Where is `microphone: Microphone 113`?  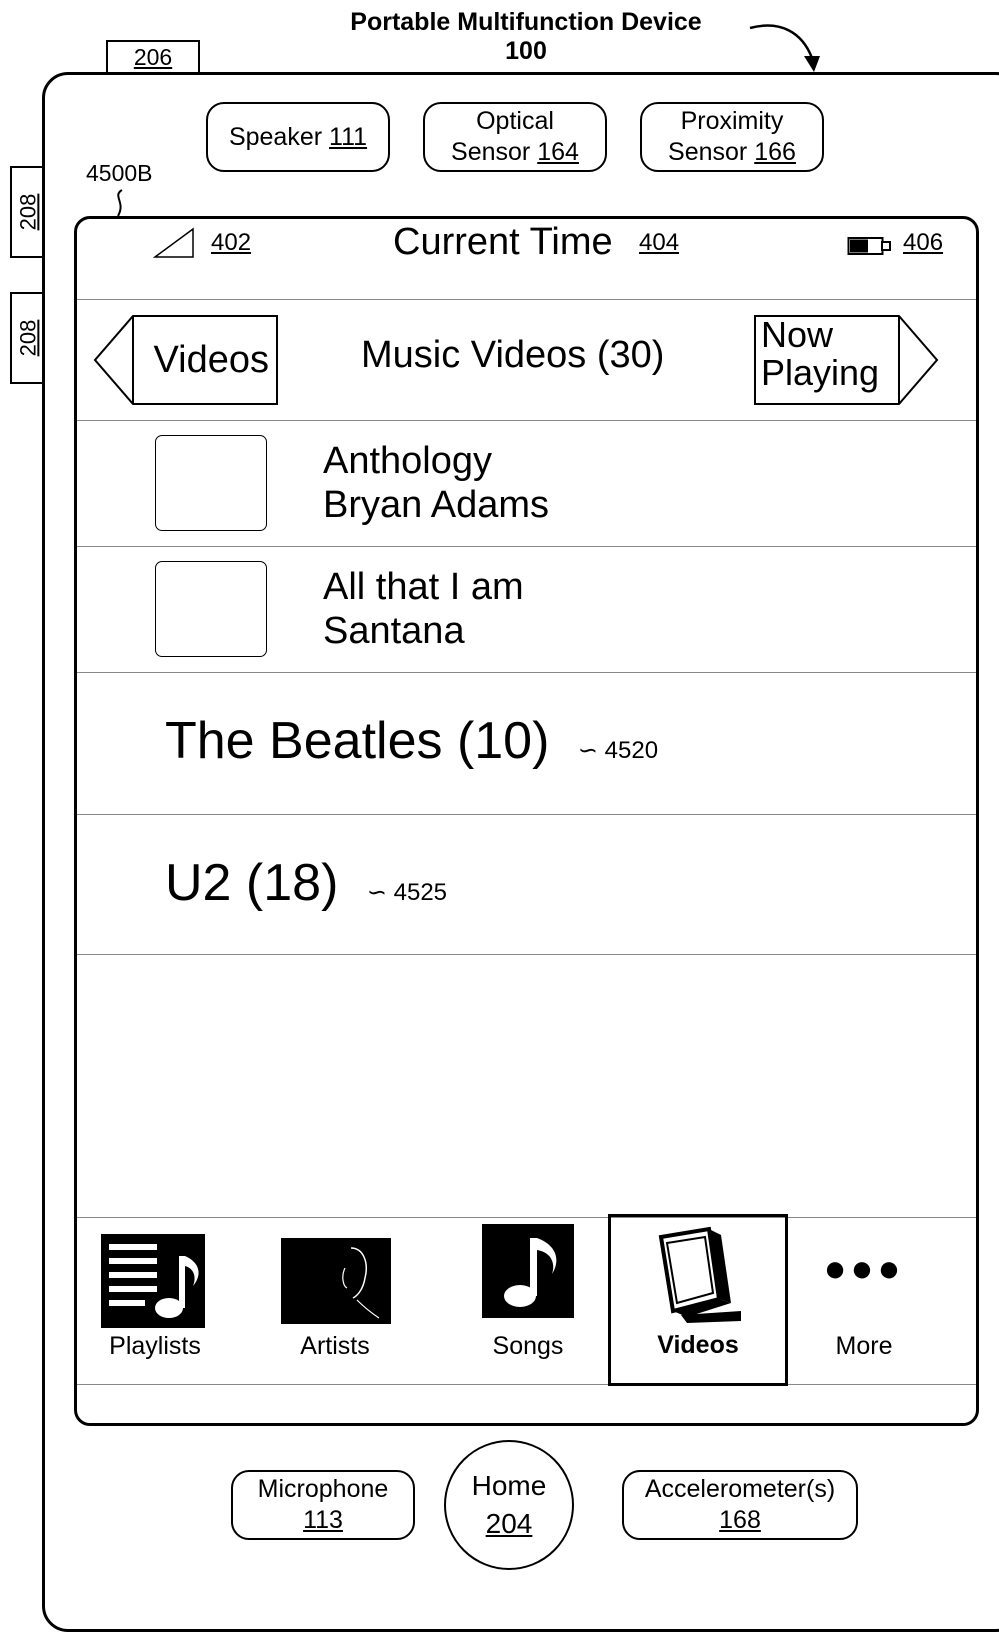 microphone: Microphone 113 is located at coordinates (323, 1505).